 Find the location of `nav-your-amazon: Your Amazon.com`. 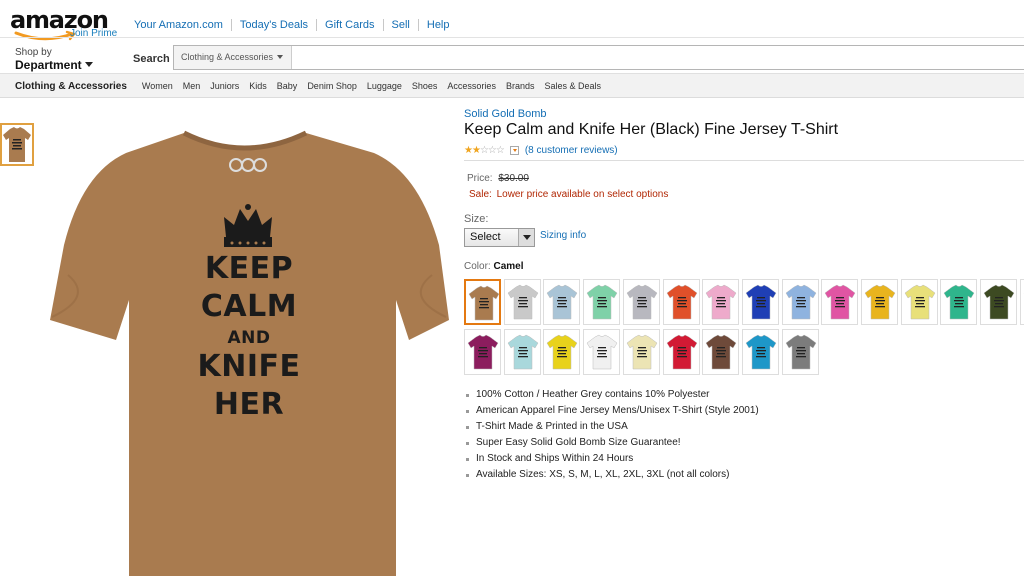

nav-your-amazon: Your Amazon.com is located at coordinates (182, 25).